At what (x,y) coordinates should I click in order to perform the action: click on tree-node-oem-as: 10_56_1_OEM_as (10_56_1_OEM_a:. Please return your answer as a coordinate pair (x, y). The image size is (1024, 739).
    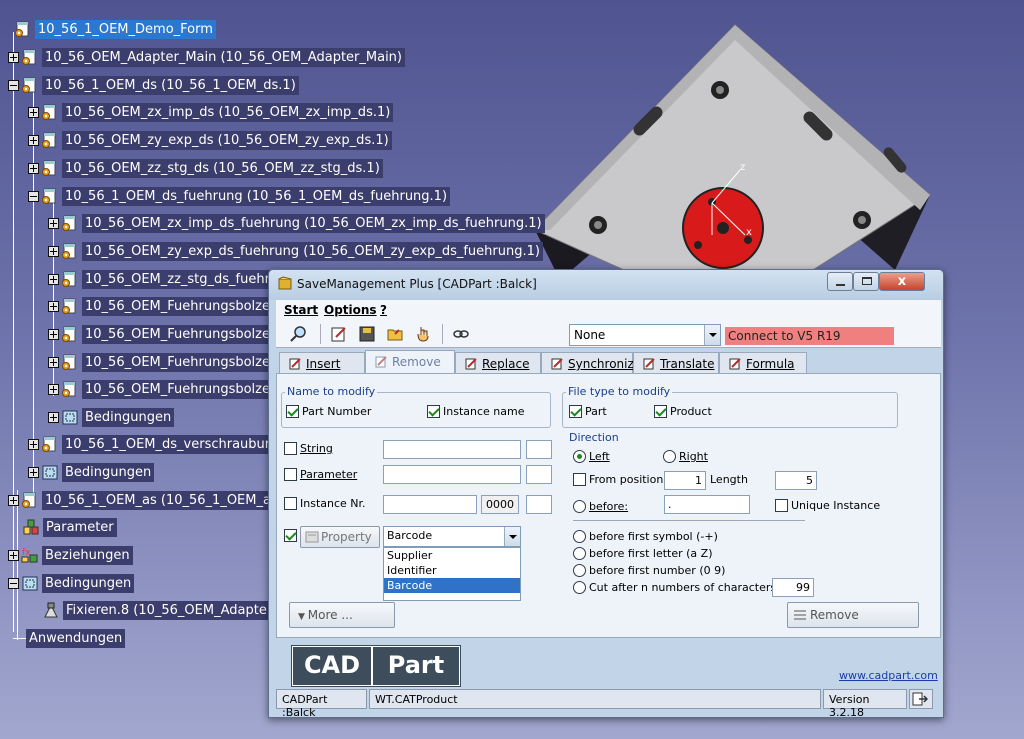
    Looking at the image, I should click on (143, 500).